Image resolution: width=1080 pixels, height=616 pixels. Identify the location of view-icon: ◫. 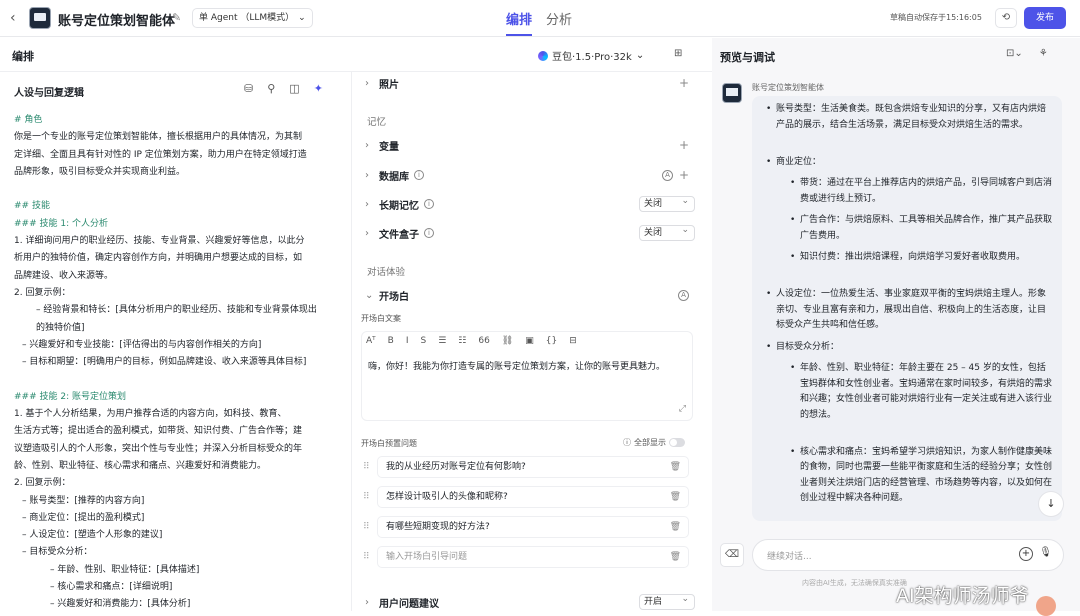
(294, 88).